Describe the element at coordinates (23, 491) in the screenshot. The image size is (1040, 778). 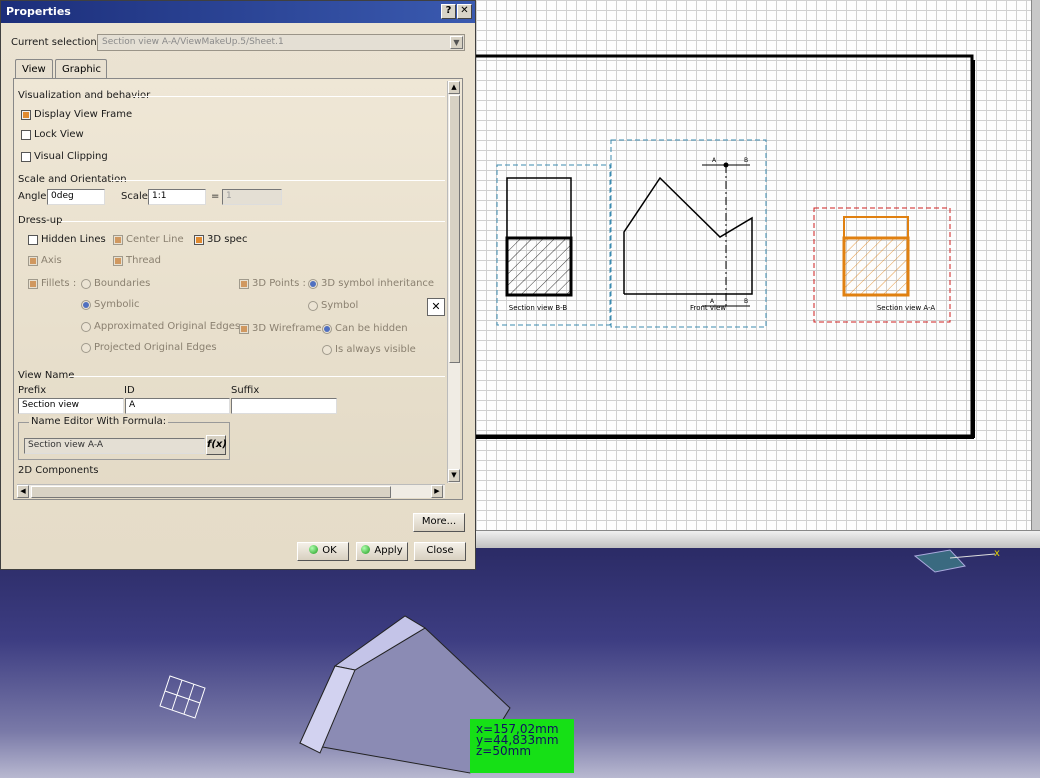
I see `scroll-left-icon: ◀` at that location.